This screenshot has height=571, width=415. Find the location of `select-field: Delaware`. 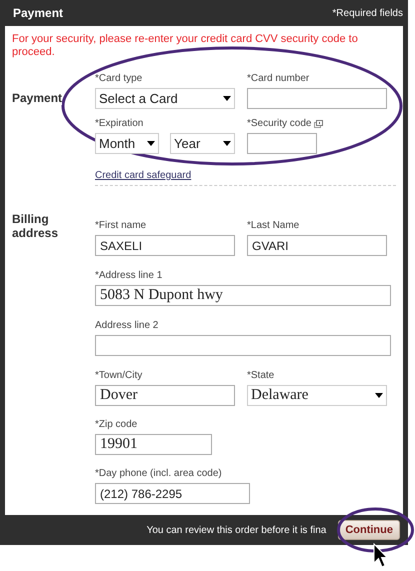

select-field: Delaware is located at coordinates (317, 395).